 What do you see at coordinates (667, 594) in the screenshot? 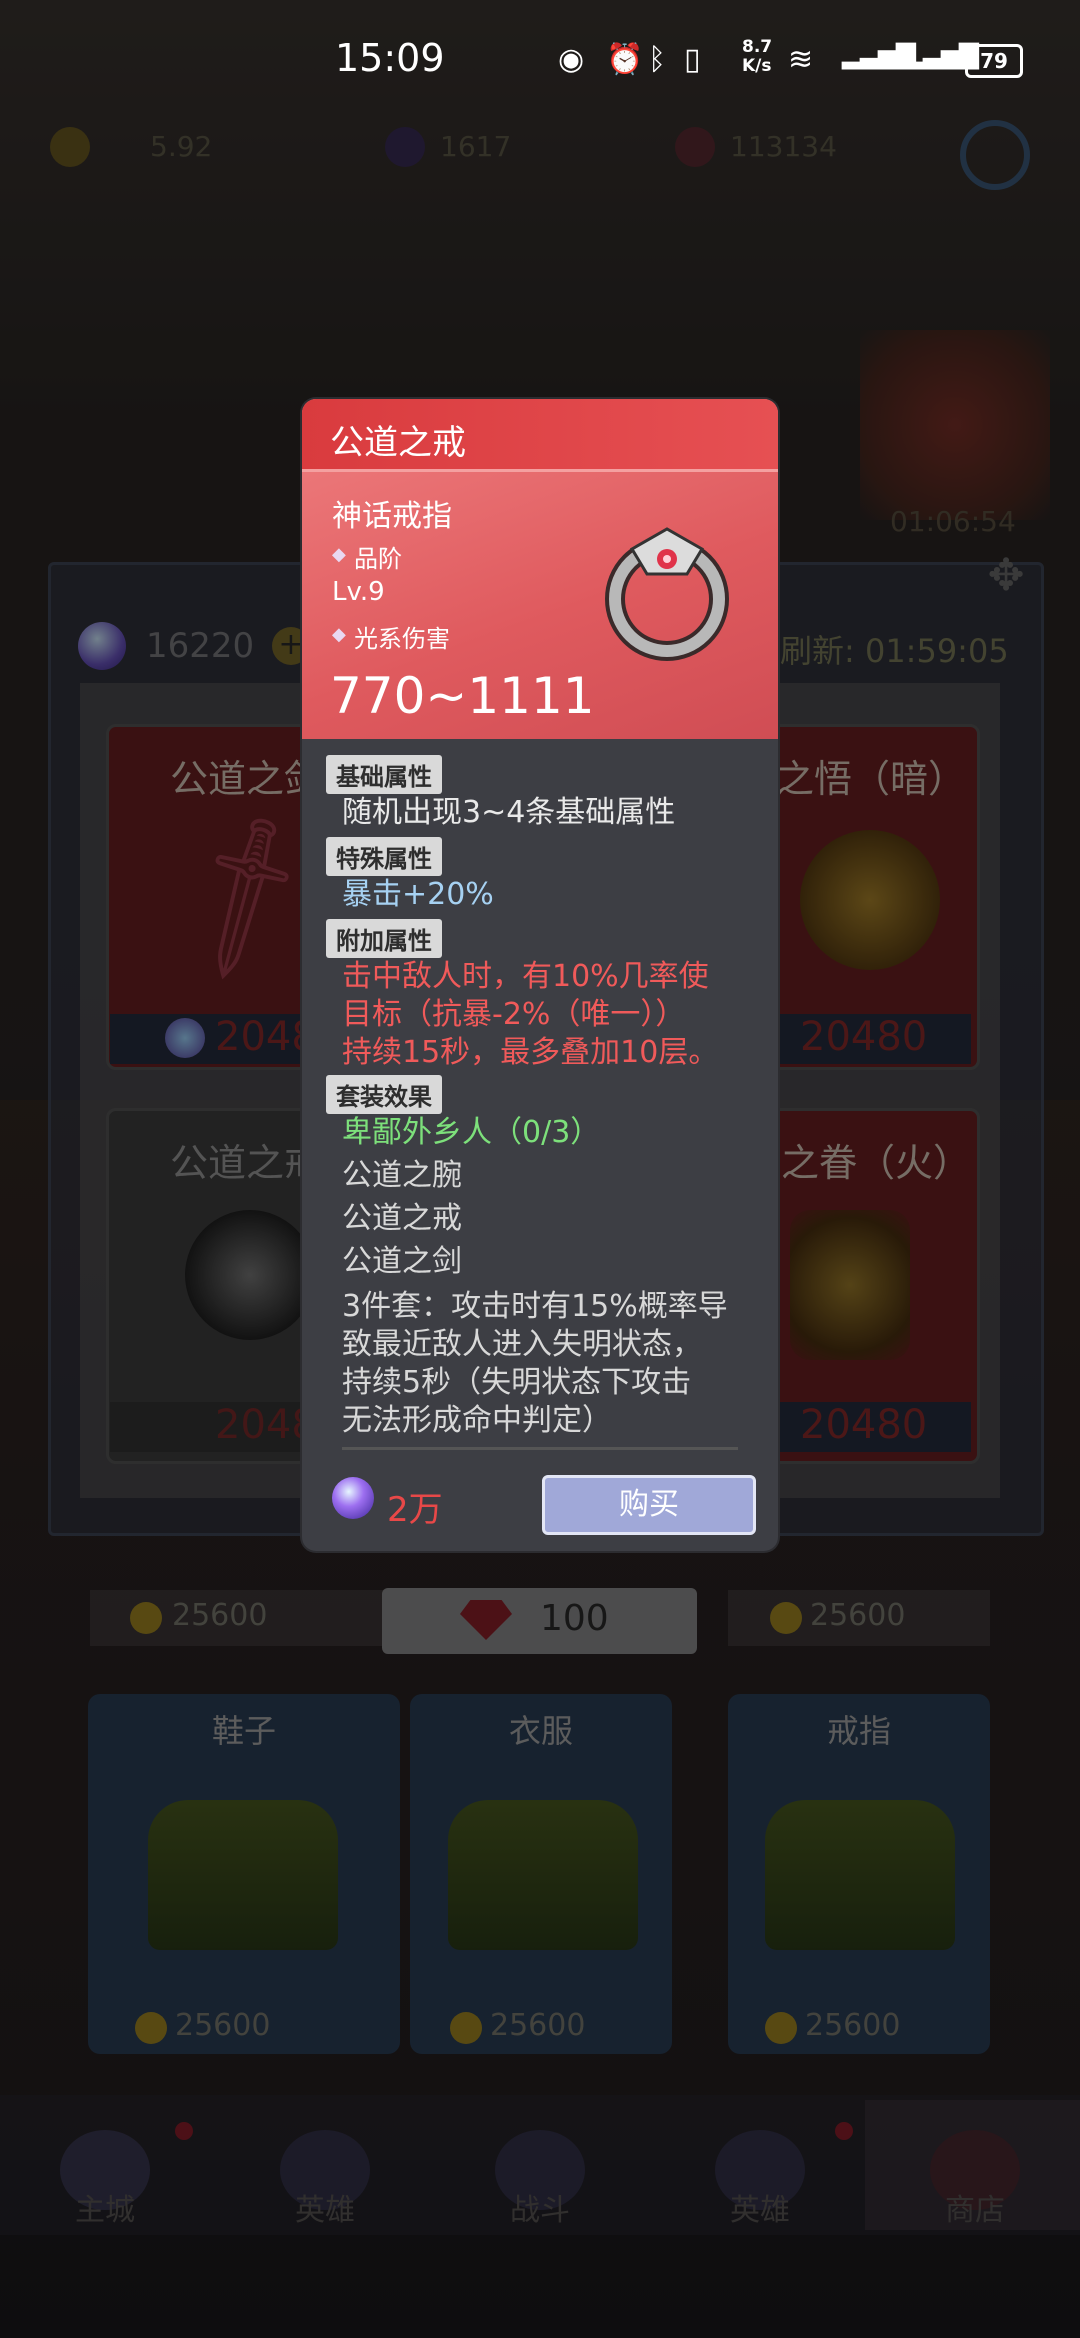
I see `ring-icon` at bounding box center [667, 594].